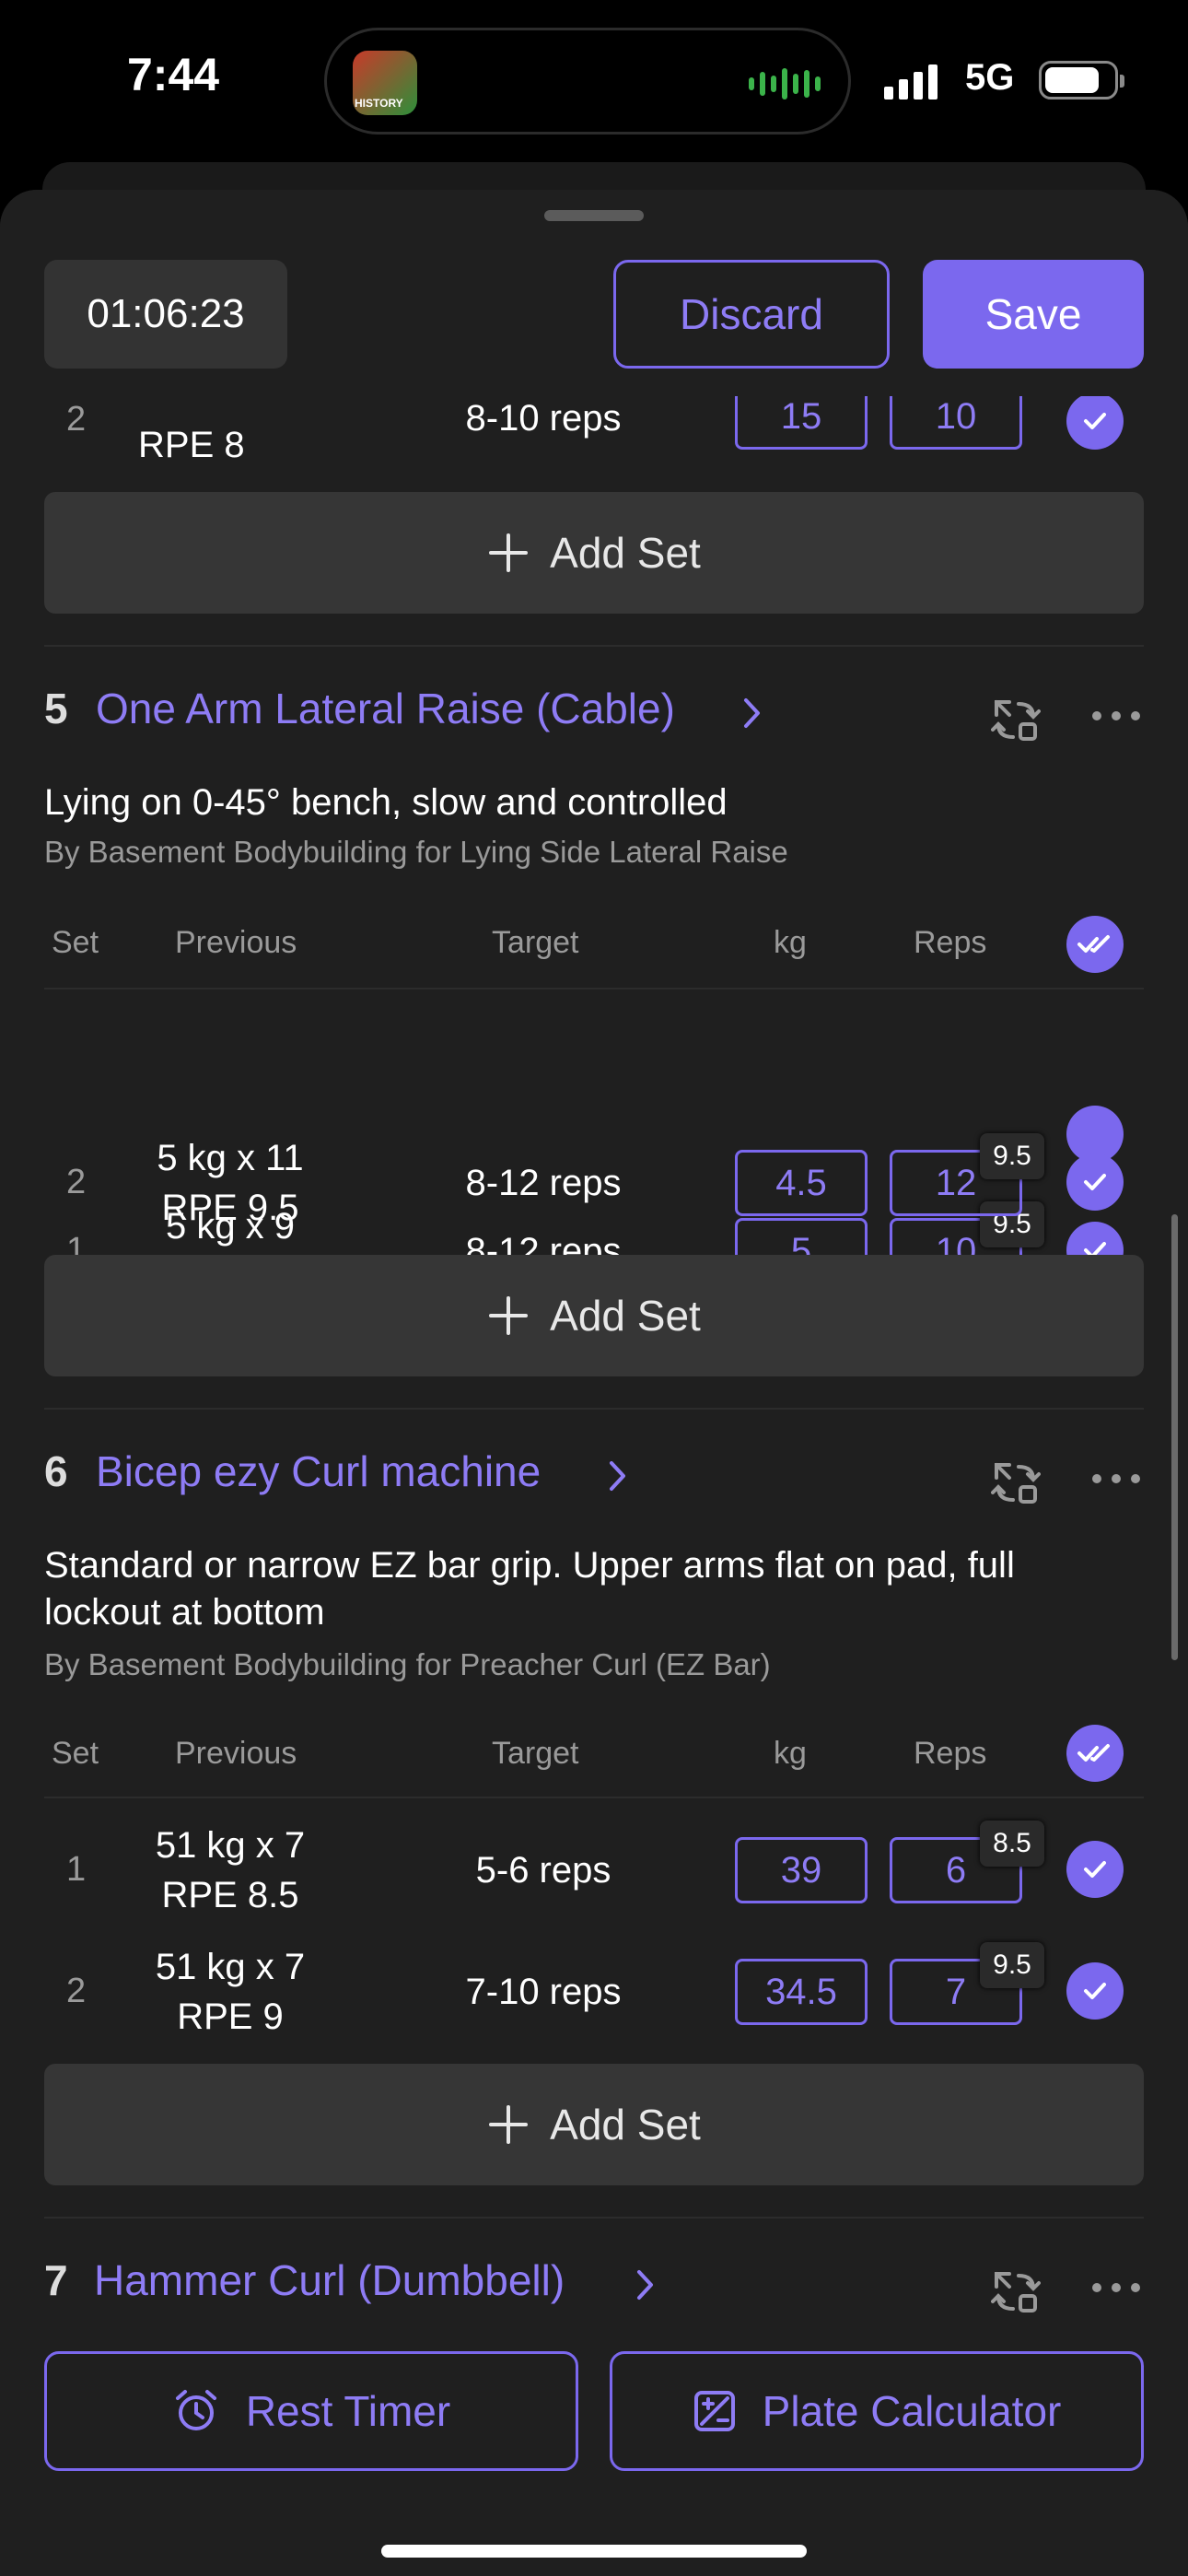 The image size is (1188, 2576). I want to click on previous-value: RPE 8, so click(191, 445).